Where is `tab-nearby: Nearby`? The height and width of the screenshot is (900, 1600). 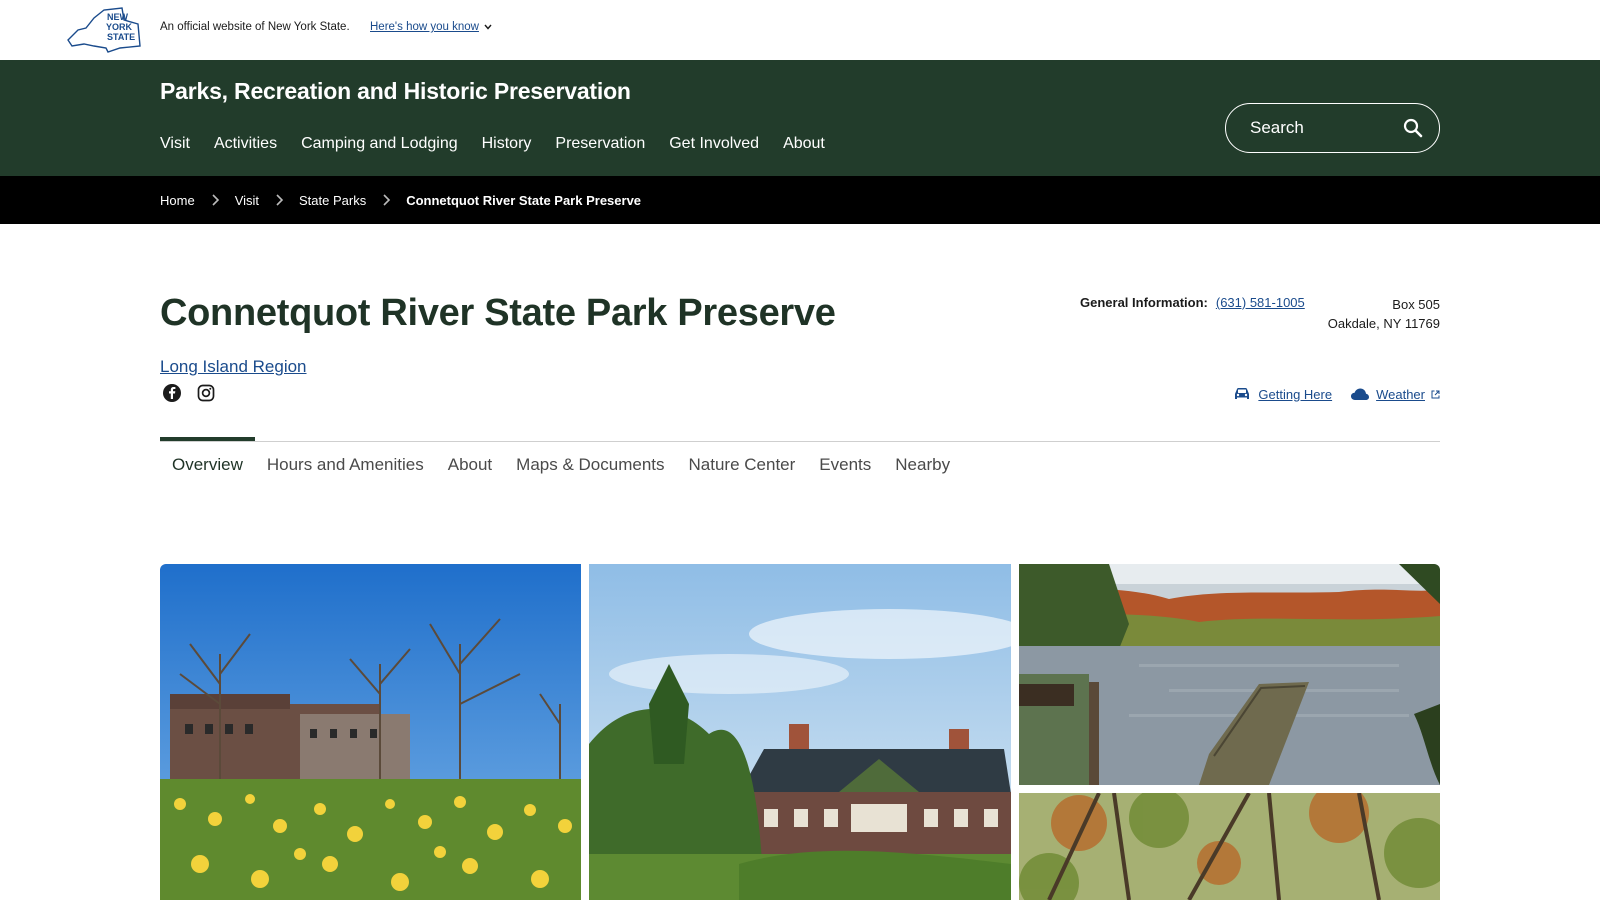
tab-nearby: Nearby is located at coordinates (922, 461).